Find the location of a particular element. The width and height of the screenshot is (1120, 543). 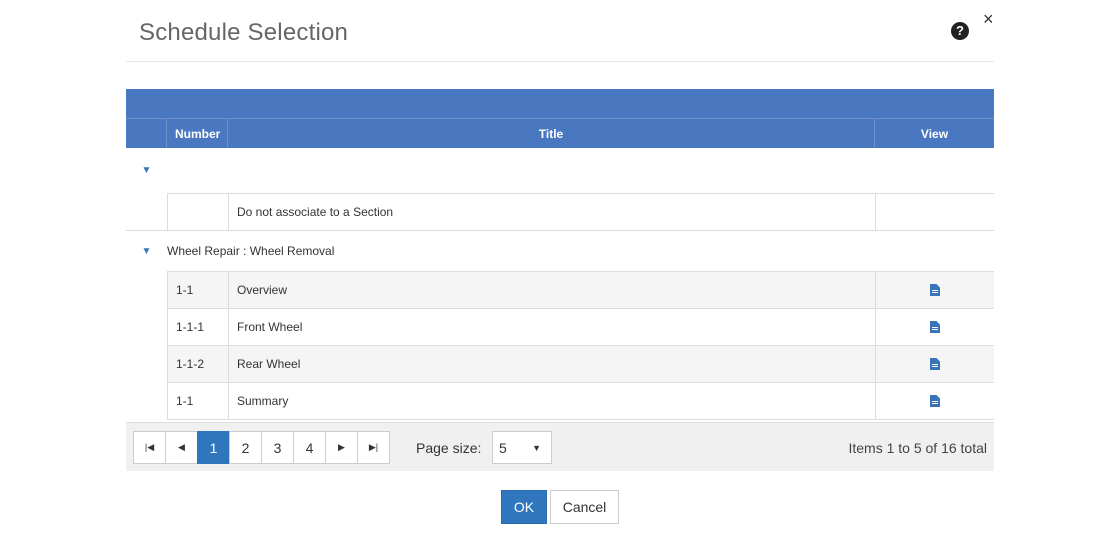

next-page-button: ▶ is located at coordinates (341, 447).